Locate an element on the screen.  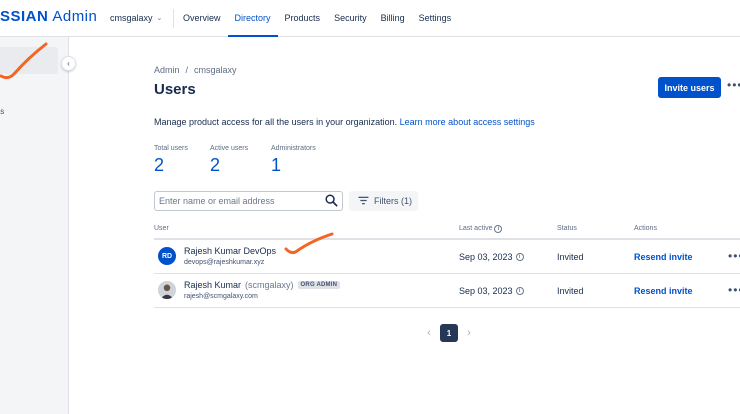
column-header-user: User is located at coordinates (161, 228).